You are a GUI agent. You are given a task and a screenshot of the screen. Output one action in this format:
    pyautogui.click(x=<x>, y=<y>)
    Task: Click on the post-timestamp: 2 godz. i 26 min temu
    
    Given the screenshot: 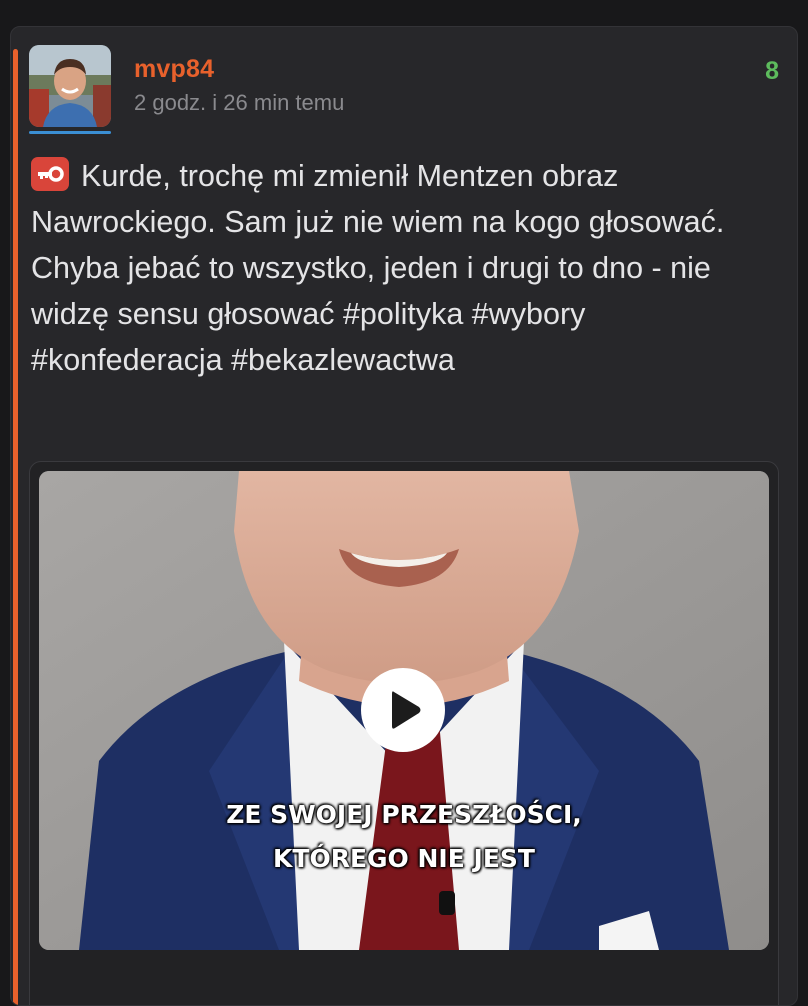 What is the action you would take?
    pyautogui.click(x=239, y=103)
    